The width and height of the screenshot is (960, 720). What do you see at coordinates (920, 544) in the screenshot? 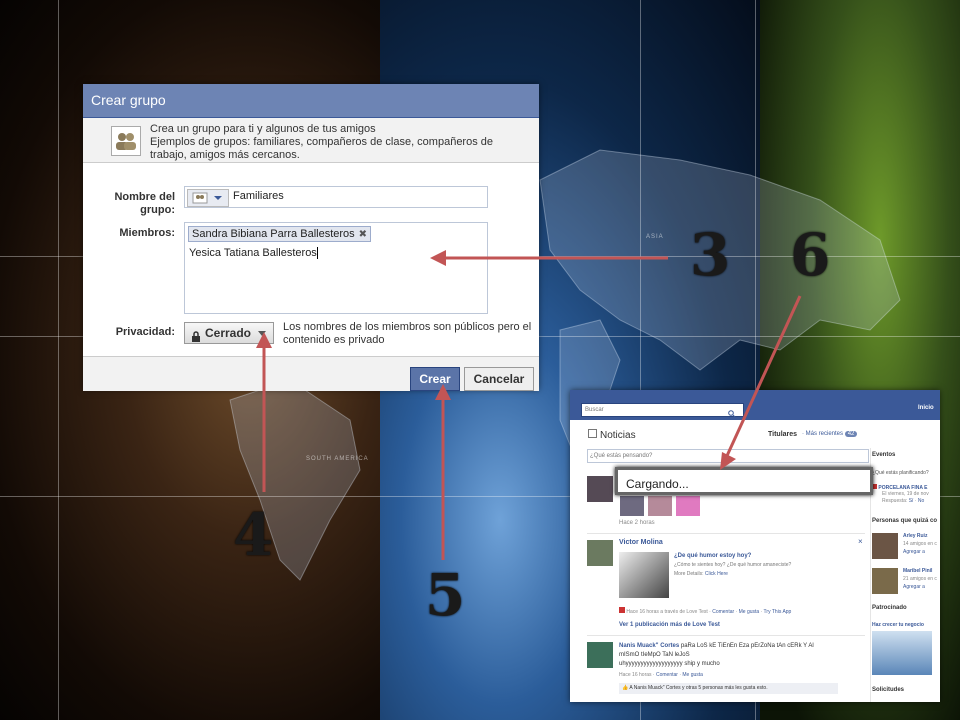
I see `suggested-person-info: 14 amigos en c` at bounding box center [920, 544].